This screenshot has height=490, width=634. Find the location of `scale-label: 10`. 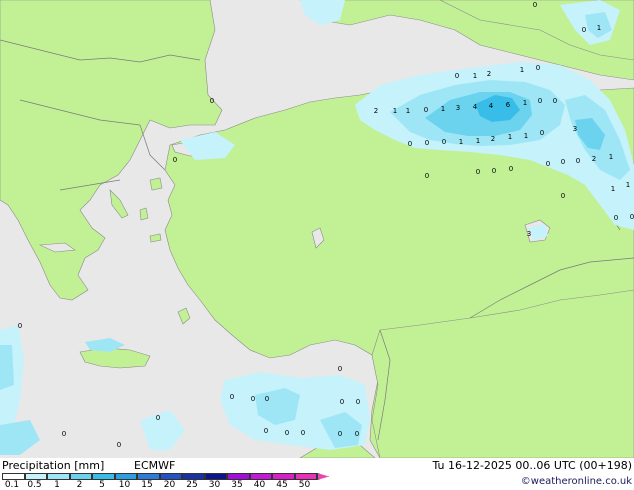

scale-label: 10 is located at coordinates (124, 485).